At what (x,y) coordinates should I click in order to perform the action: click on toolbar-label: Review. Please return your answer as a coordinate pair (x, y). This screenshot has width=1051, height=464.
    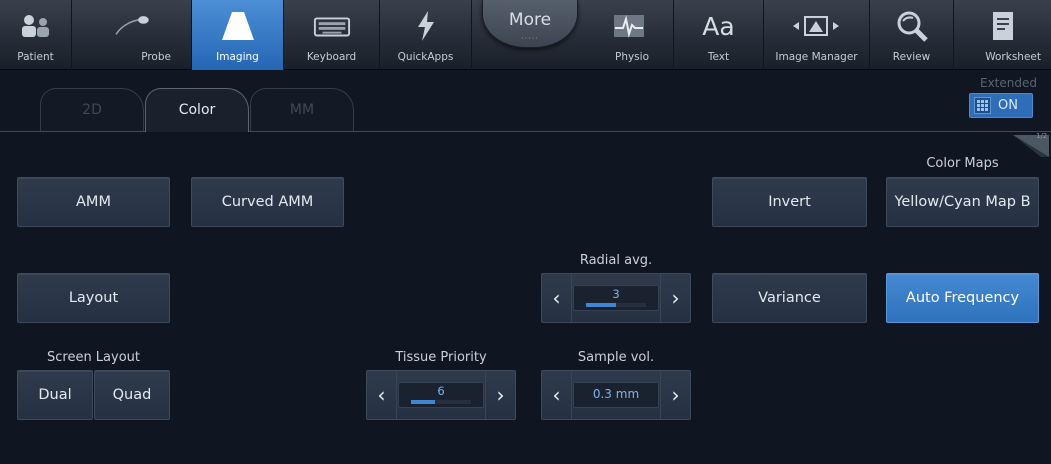
    Looking at the image, I should click on (911, 57).